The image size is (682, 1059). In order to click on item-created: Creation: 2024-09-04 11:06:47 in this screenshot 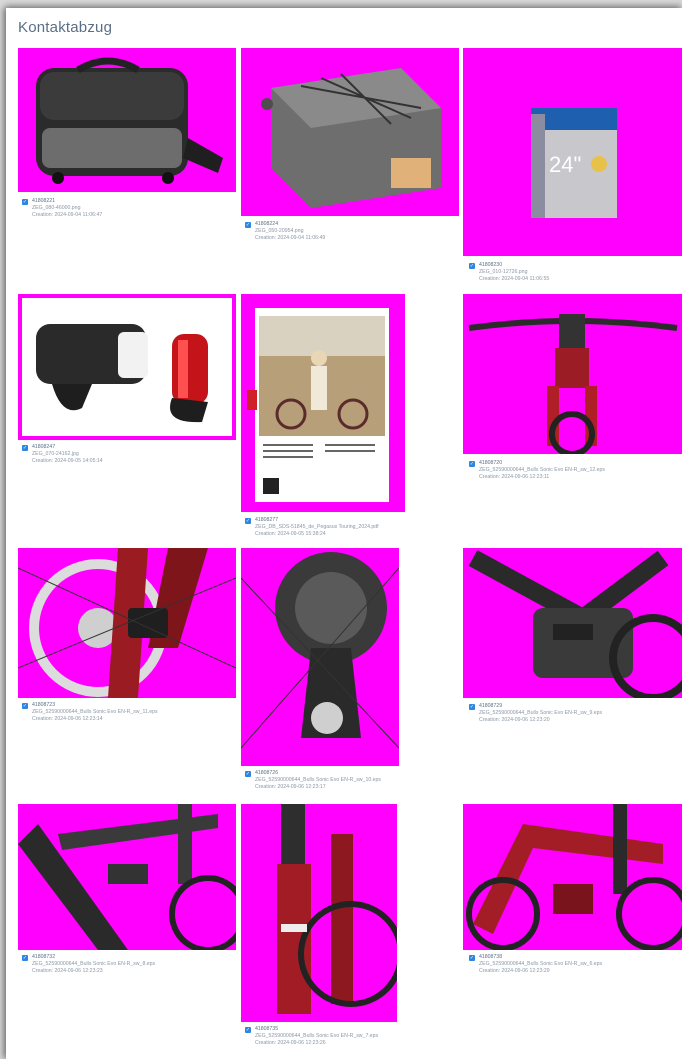, I will do `click(67, 215)`.